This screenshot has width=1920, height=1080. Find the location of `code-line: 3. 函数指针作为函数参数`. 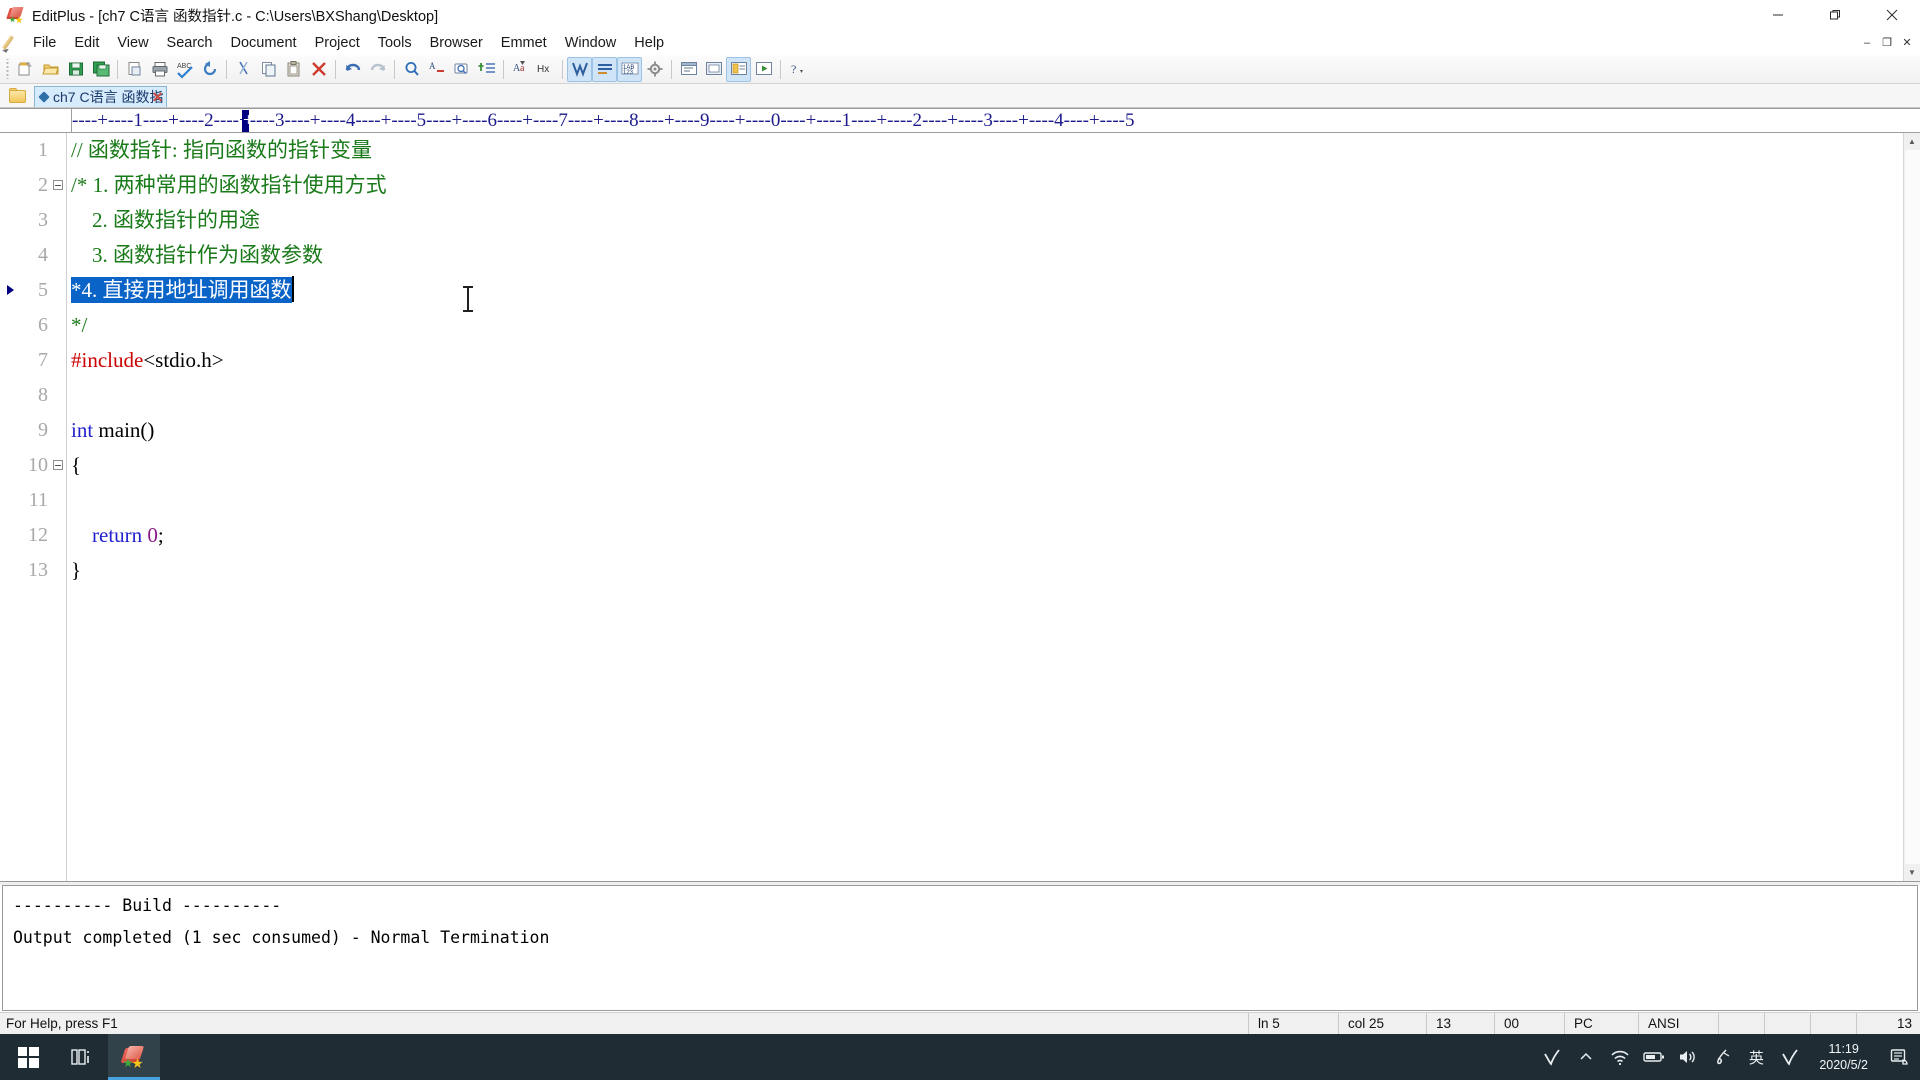

code-line: 3. 函数指针作为函数参数 is located at coordinates (987, 255).